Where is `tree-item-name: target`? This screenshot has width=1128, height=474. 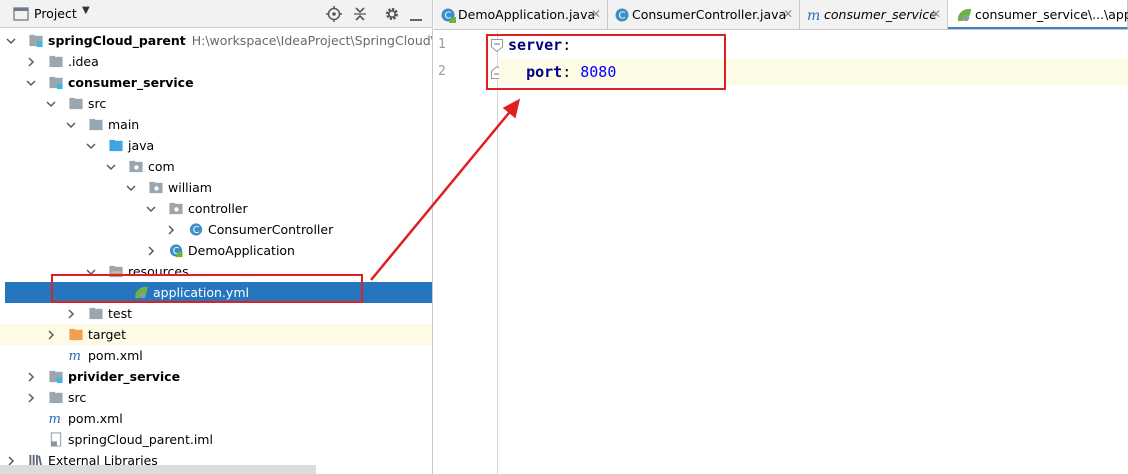 tree-item-name: target is located at coordinates (107, 334).